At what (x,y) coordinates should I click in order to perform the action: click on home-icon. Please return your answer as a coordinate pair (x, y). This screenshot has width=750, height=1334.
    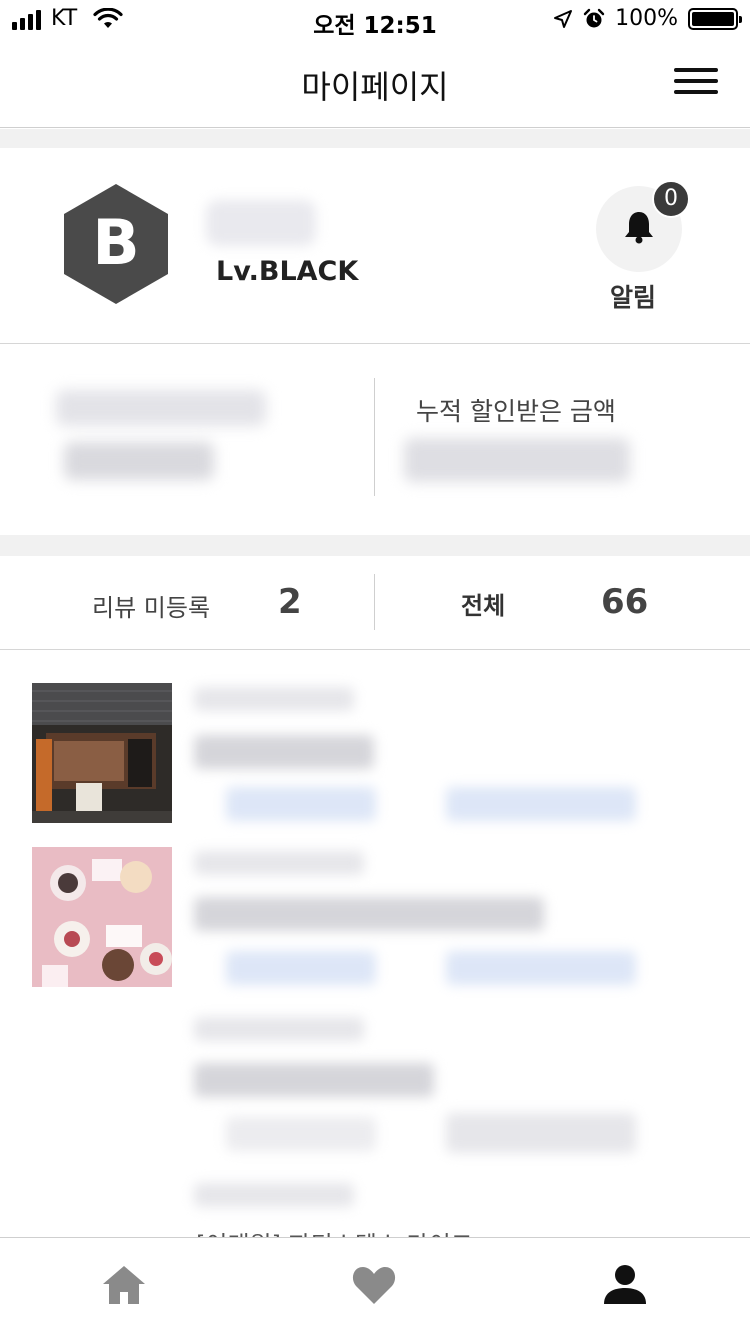
    Looking at the image, I should click on (124, 1285).